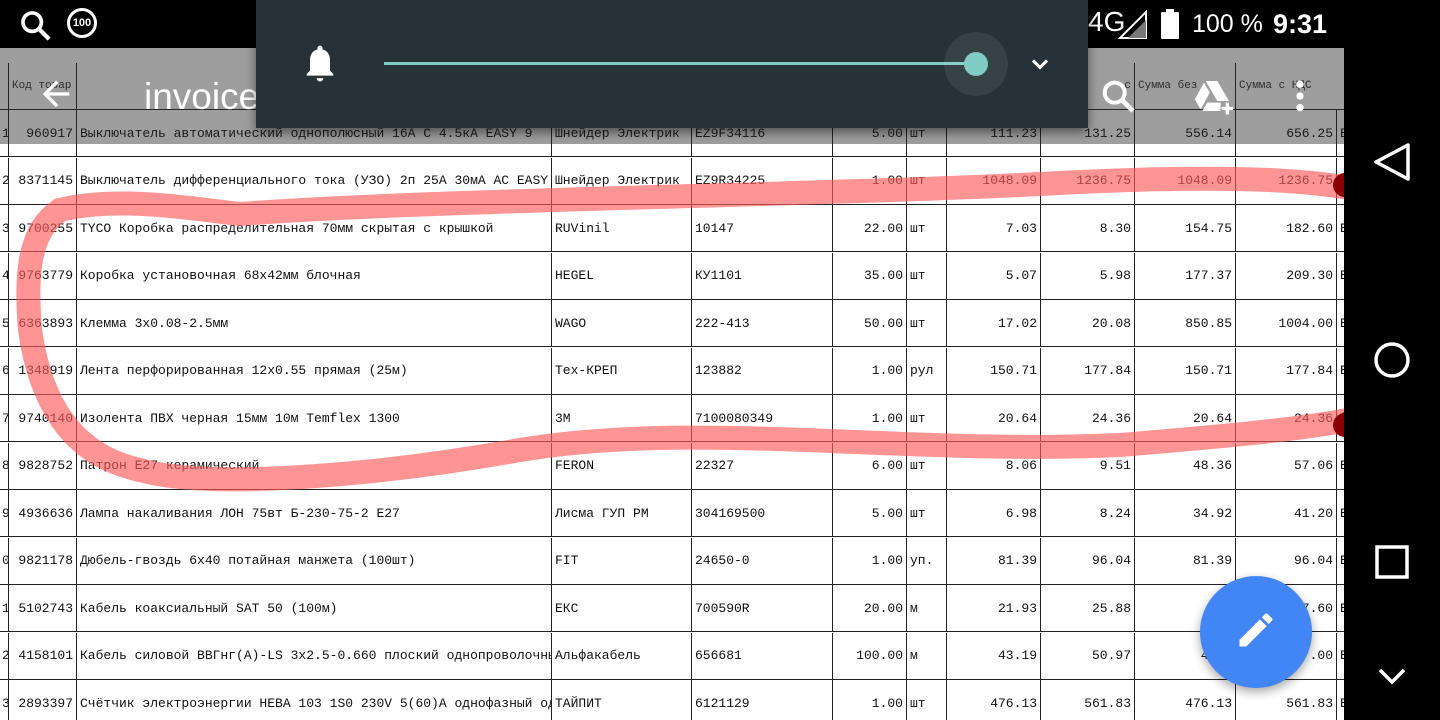 The height and width of the screenshot is (720, 1440). Describe the element at coordinates (993, 560) in the screenshot. I see `cell-price-no-vat: 81.39` at that location.